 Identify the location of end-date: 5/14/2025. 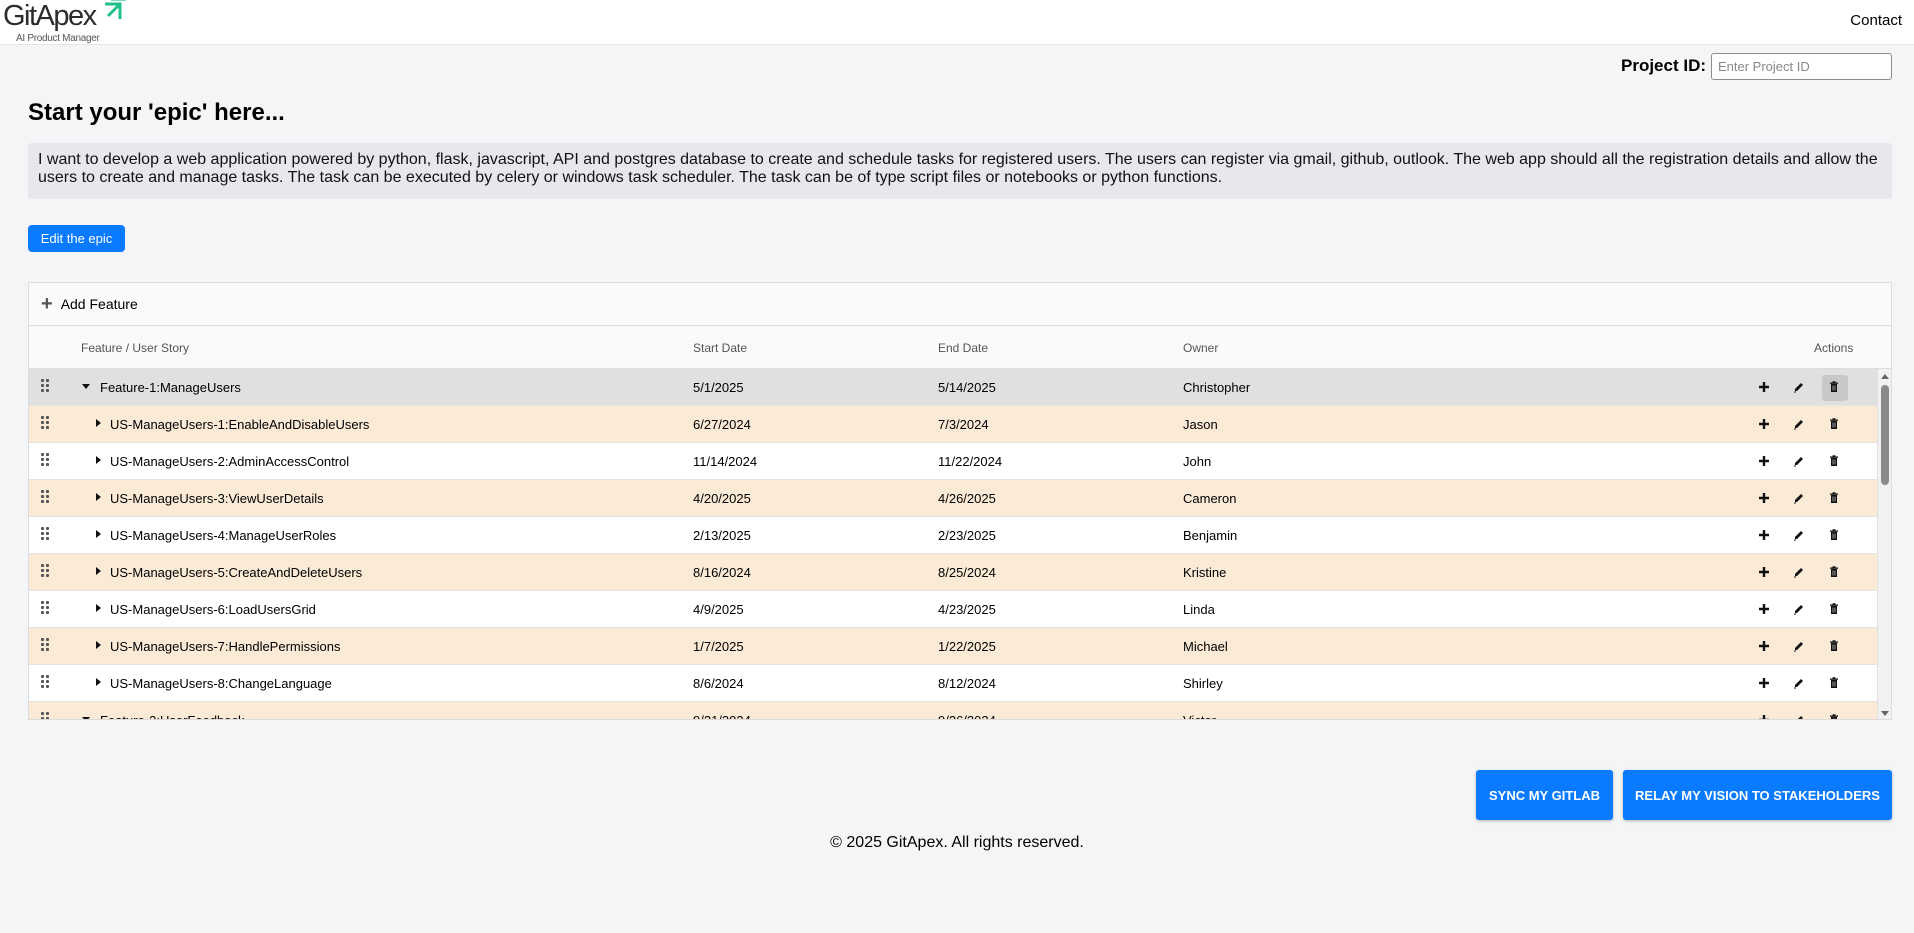
(967, 387).